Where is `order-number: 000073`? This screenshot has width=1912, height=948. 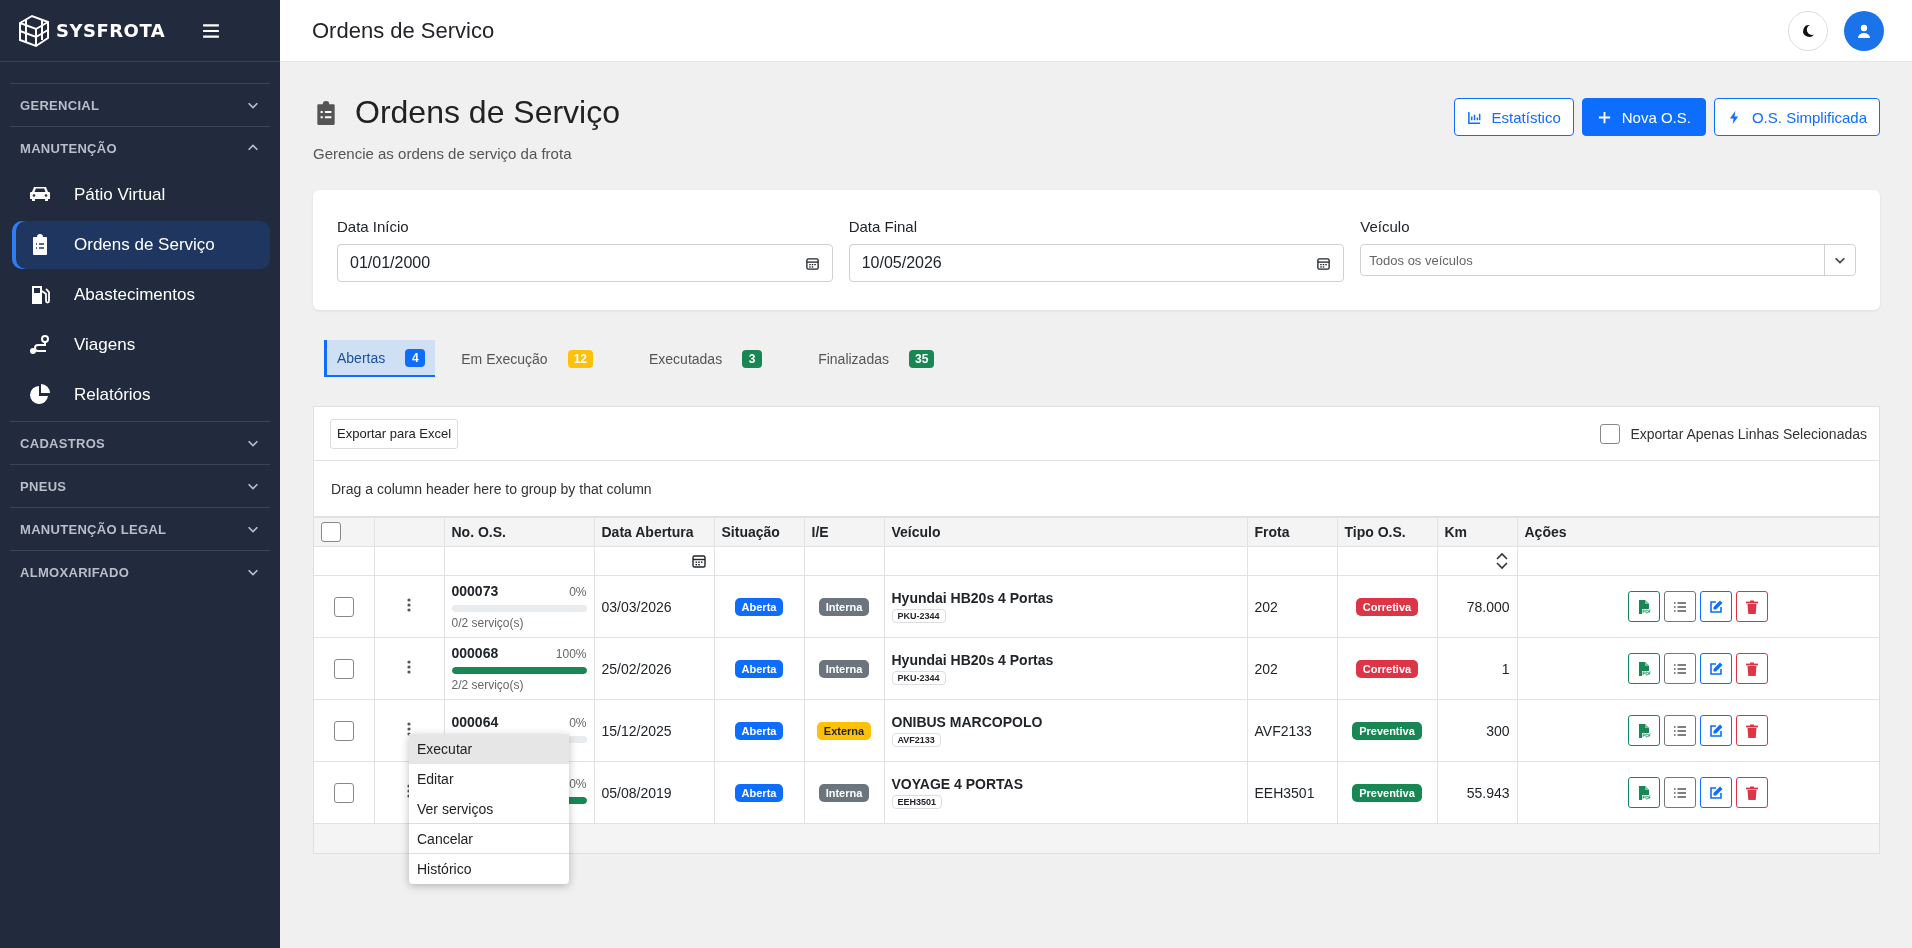 order-number: 000073 is located at coordinates (475, 591).